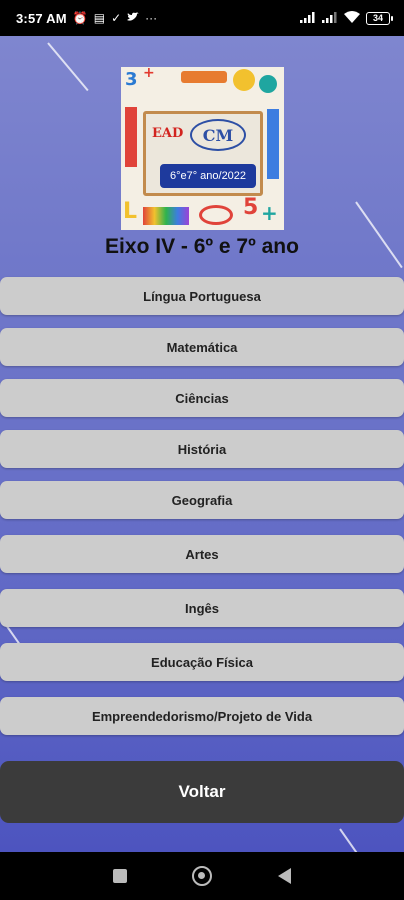 This screenshot has width=404, height=900. I want to click on school-logo: 3 + L 5 + EAD CM 6°e7° ano/2022, so click(202, 148).